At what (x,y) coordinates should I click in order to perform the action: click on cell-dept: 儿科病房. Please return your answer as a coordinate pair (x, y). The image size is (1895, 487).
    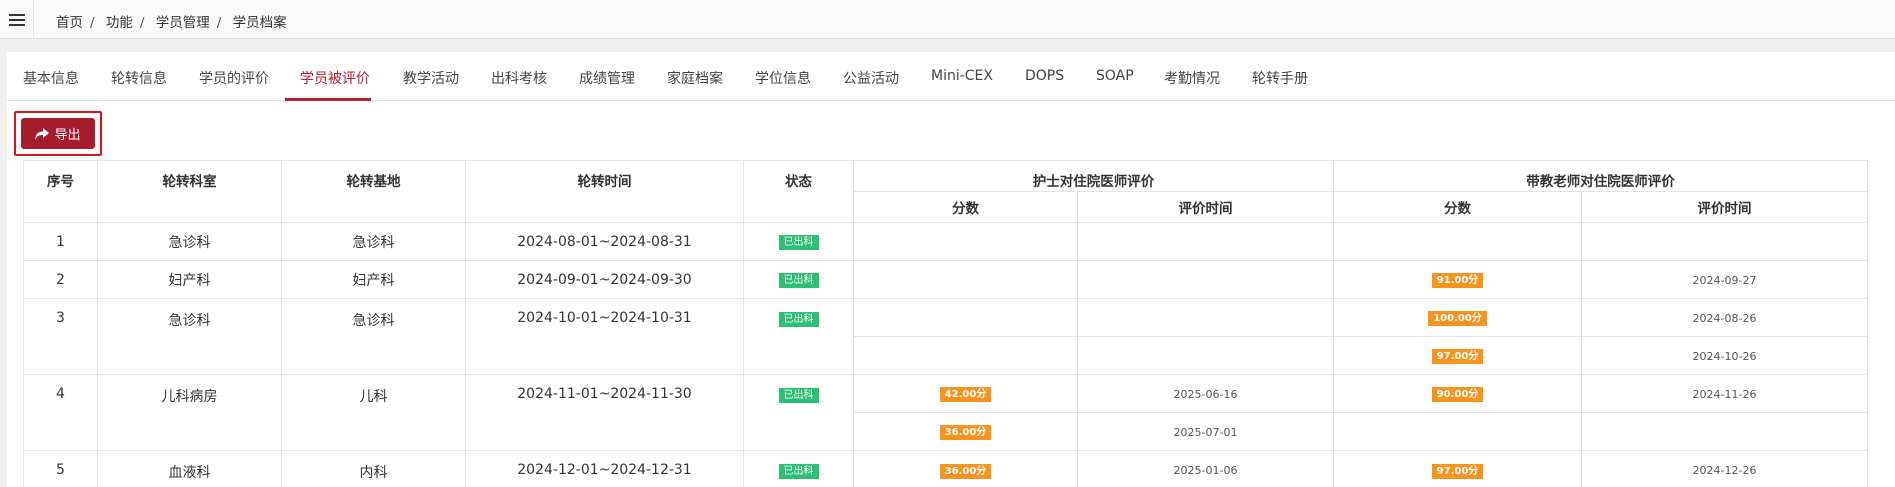
    Looking at the image, I should click on (189, 412).